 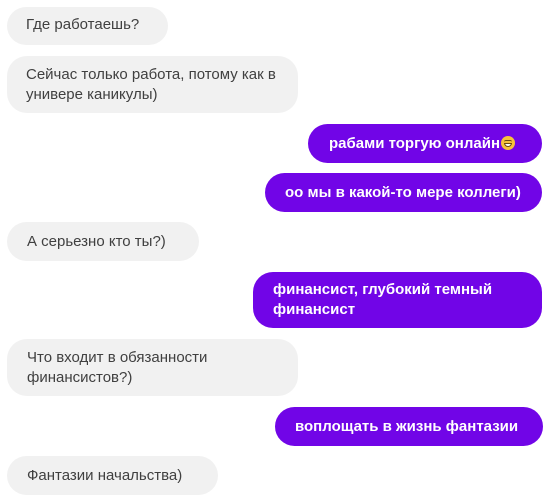 I want to click on incoming-message: Где работаешь?, so click(x=87, y=26).